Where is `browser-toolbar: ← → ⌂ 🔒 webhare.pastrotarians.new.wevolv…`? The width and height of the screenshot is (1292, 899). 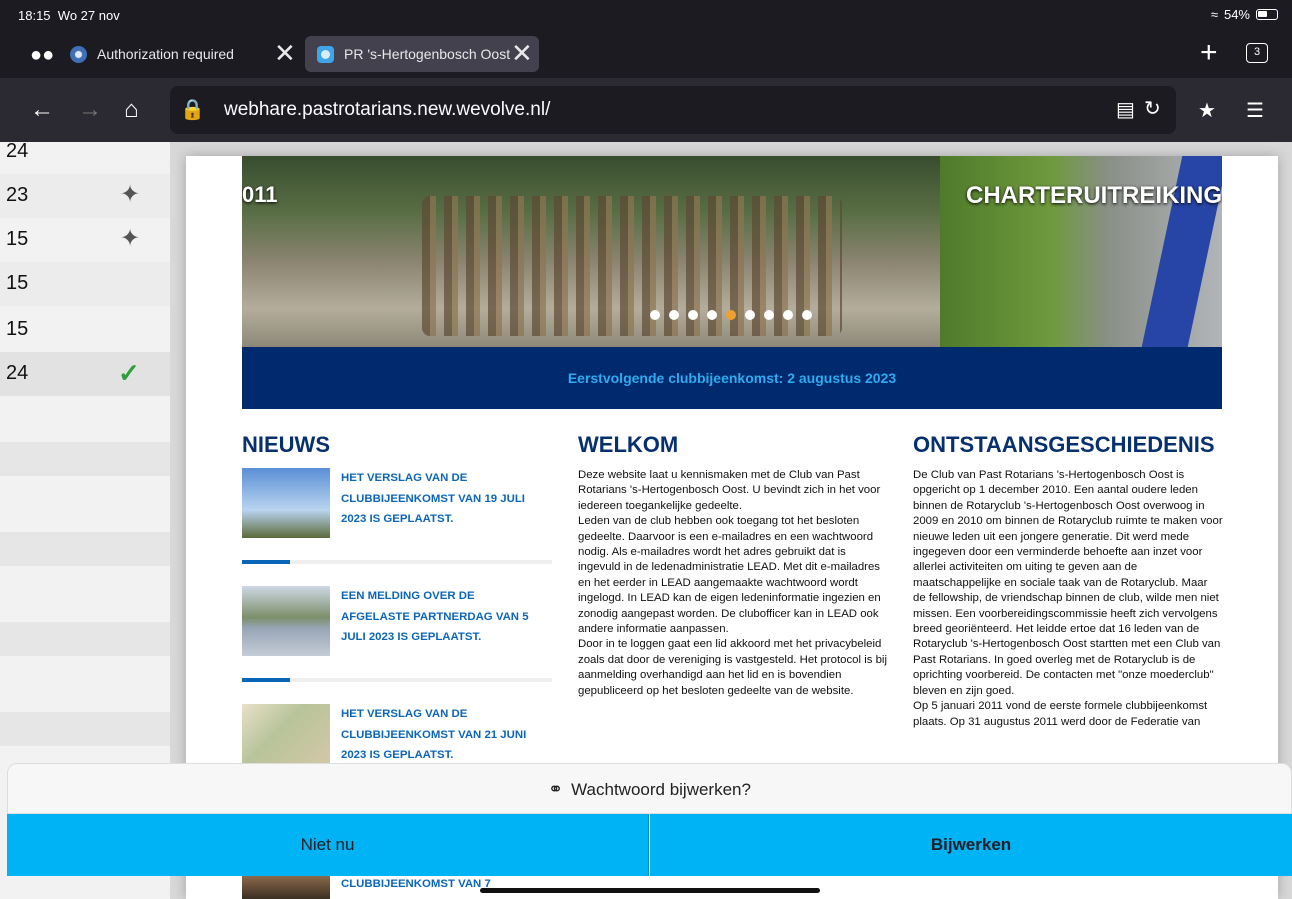
browser-toolbar: ← → ⌂ 🔒 webhare.pastrotarians.new.wevolv… is located at coordinates (646, 110).